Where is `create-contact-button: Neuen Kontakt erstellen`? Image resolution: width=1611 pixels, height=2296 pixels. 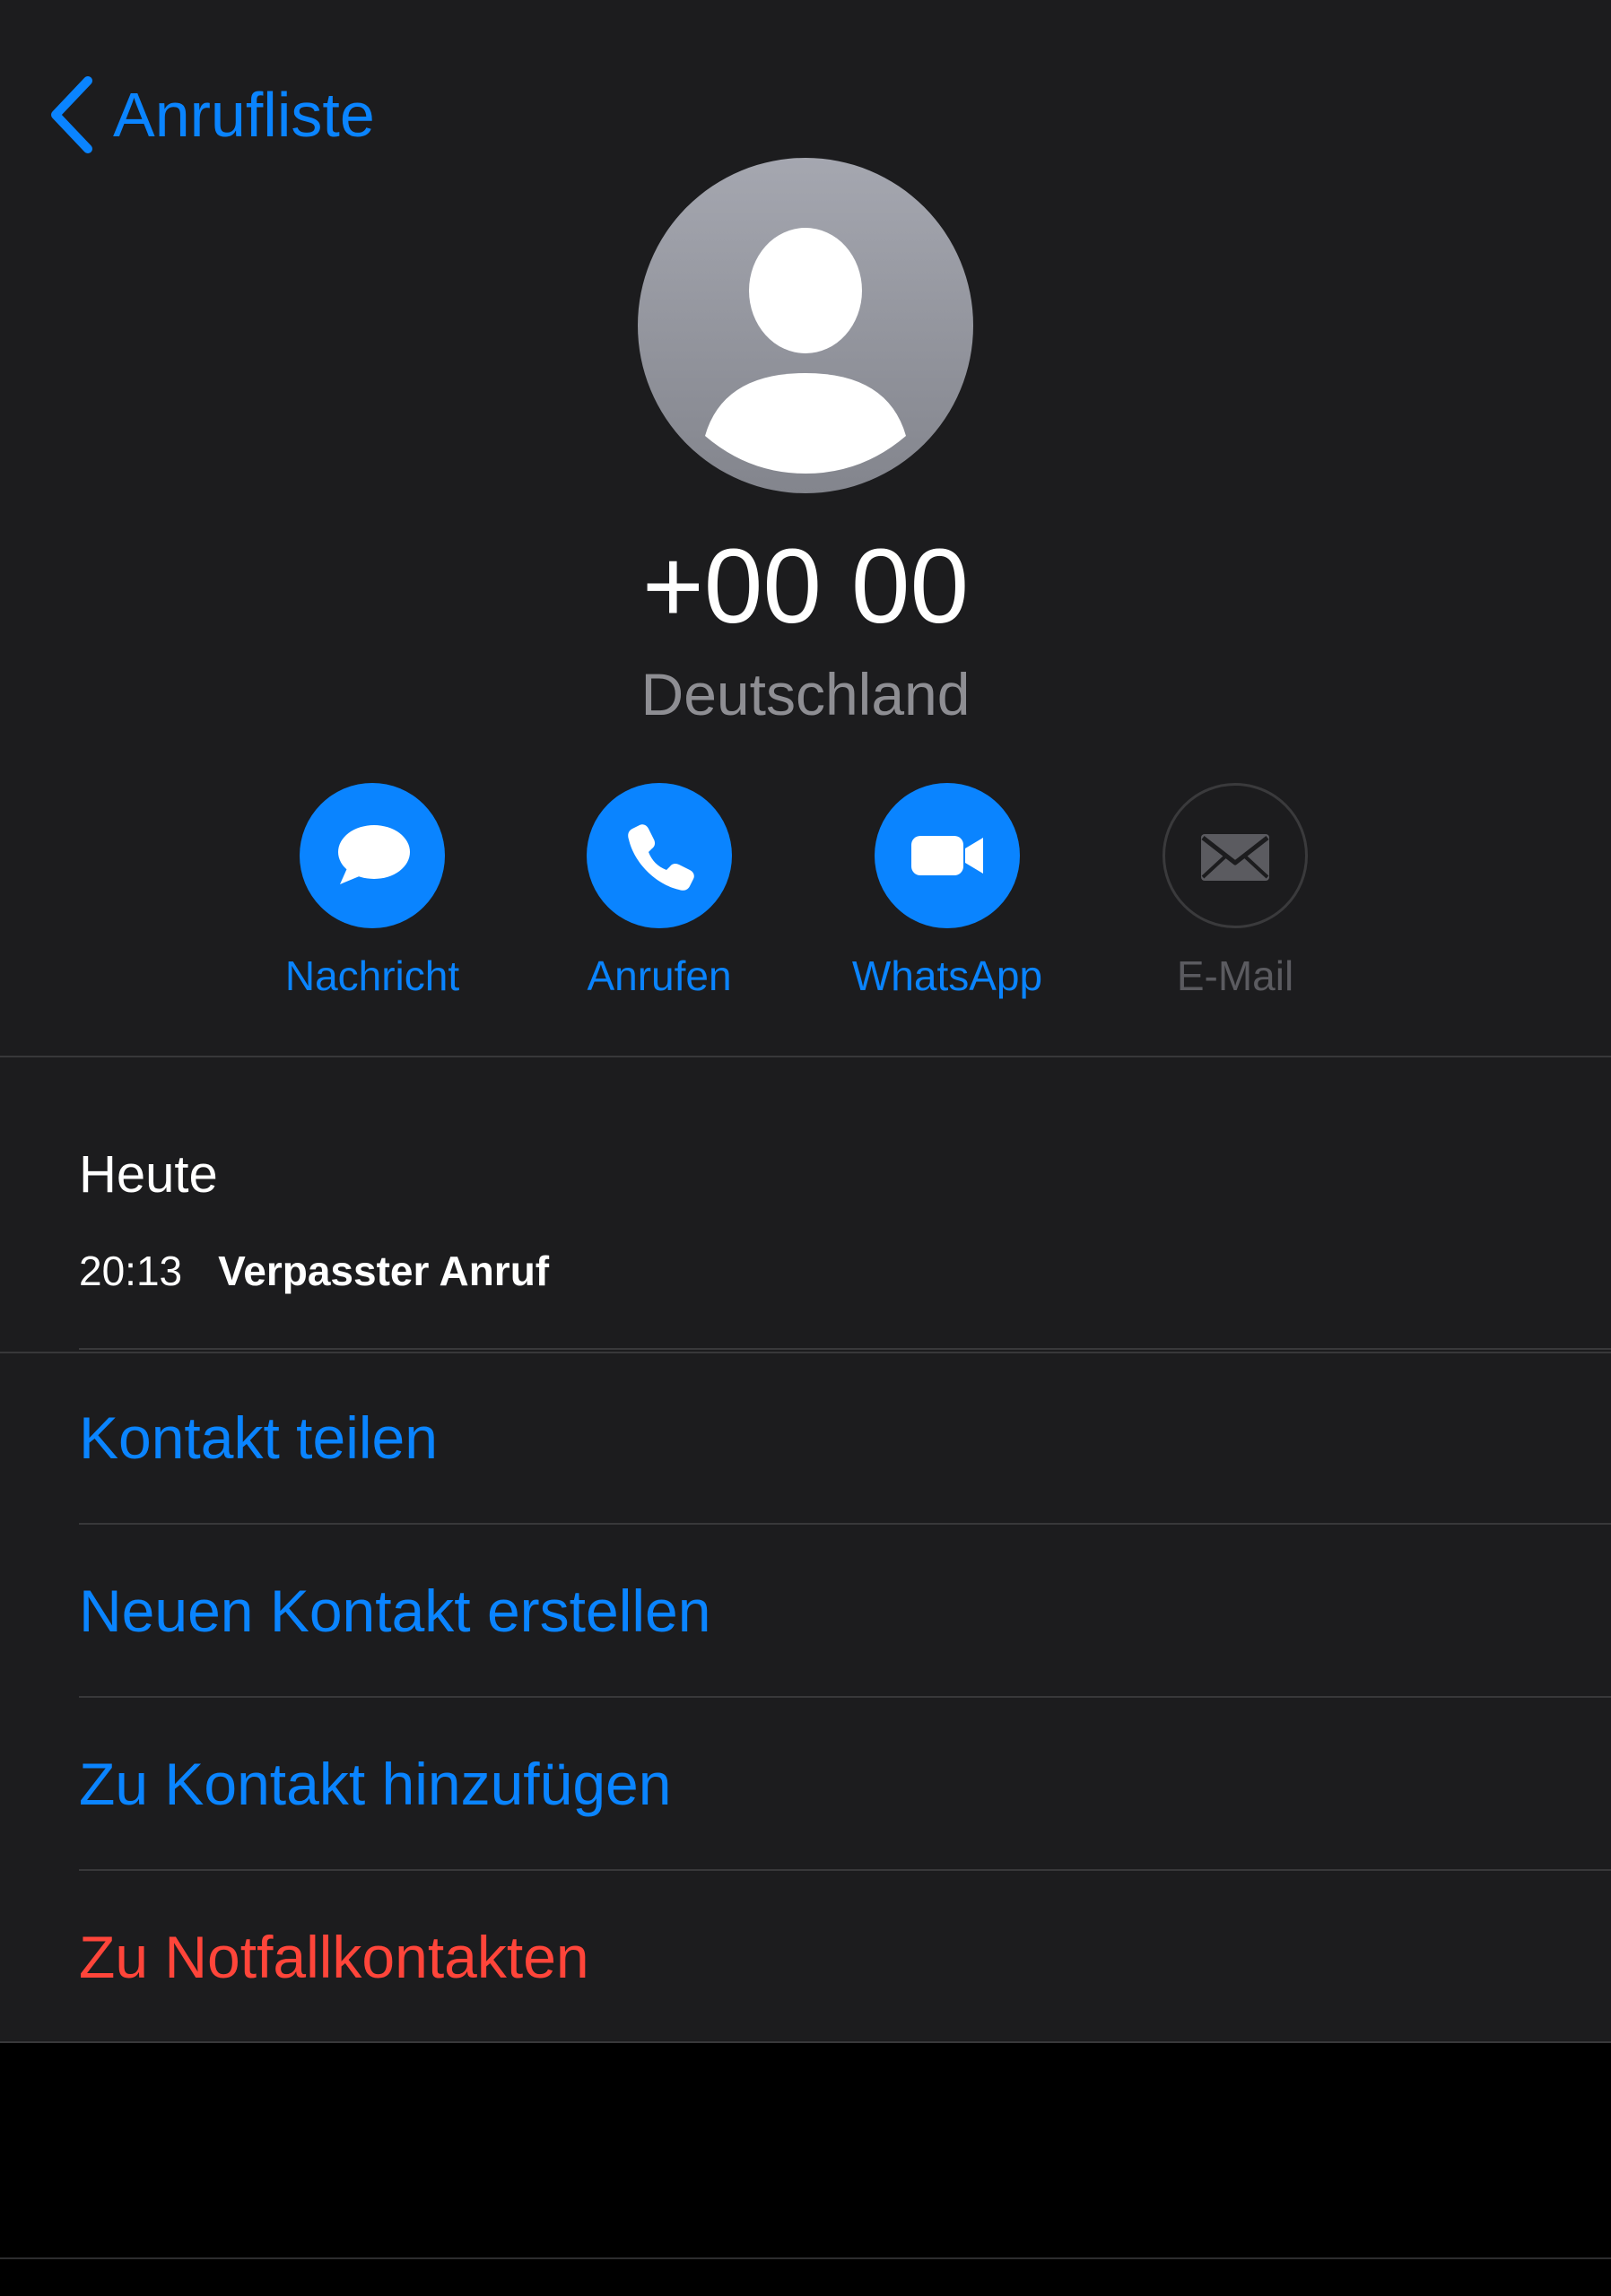
create-contact-button: Neuen Kontakt erstellen is located at coordinates (394, 1610).